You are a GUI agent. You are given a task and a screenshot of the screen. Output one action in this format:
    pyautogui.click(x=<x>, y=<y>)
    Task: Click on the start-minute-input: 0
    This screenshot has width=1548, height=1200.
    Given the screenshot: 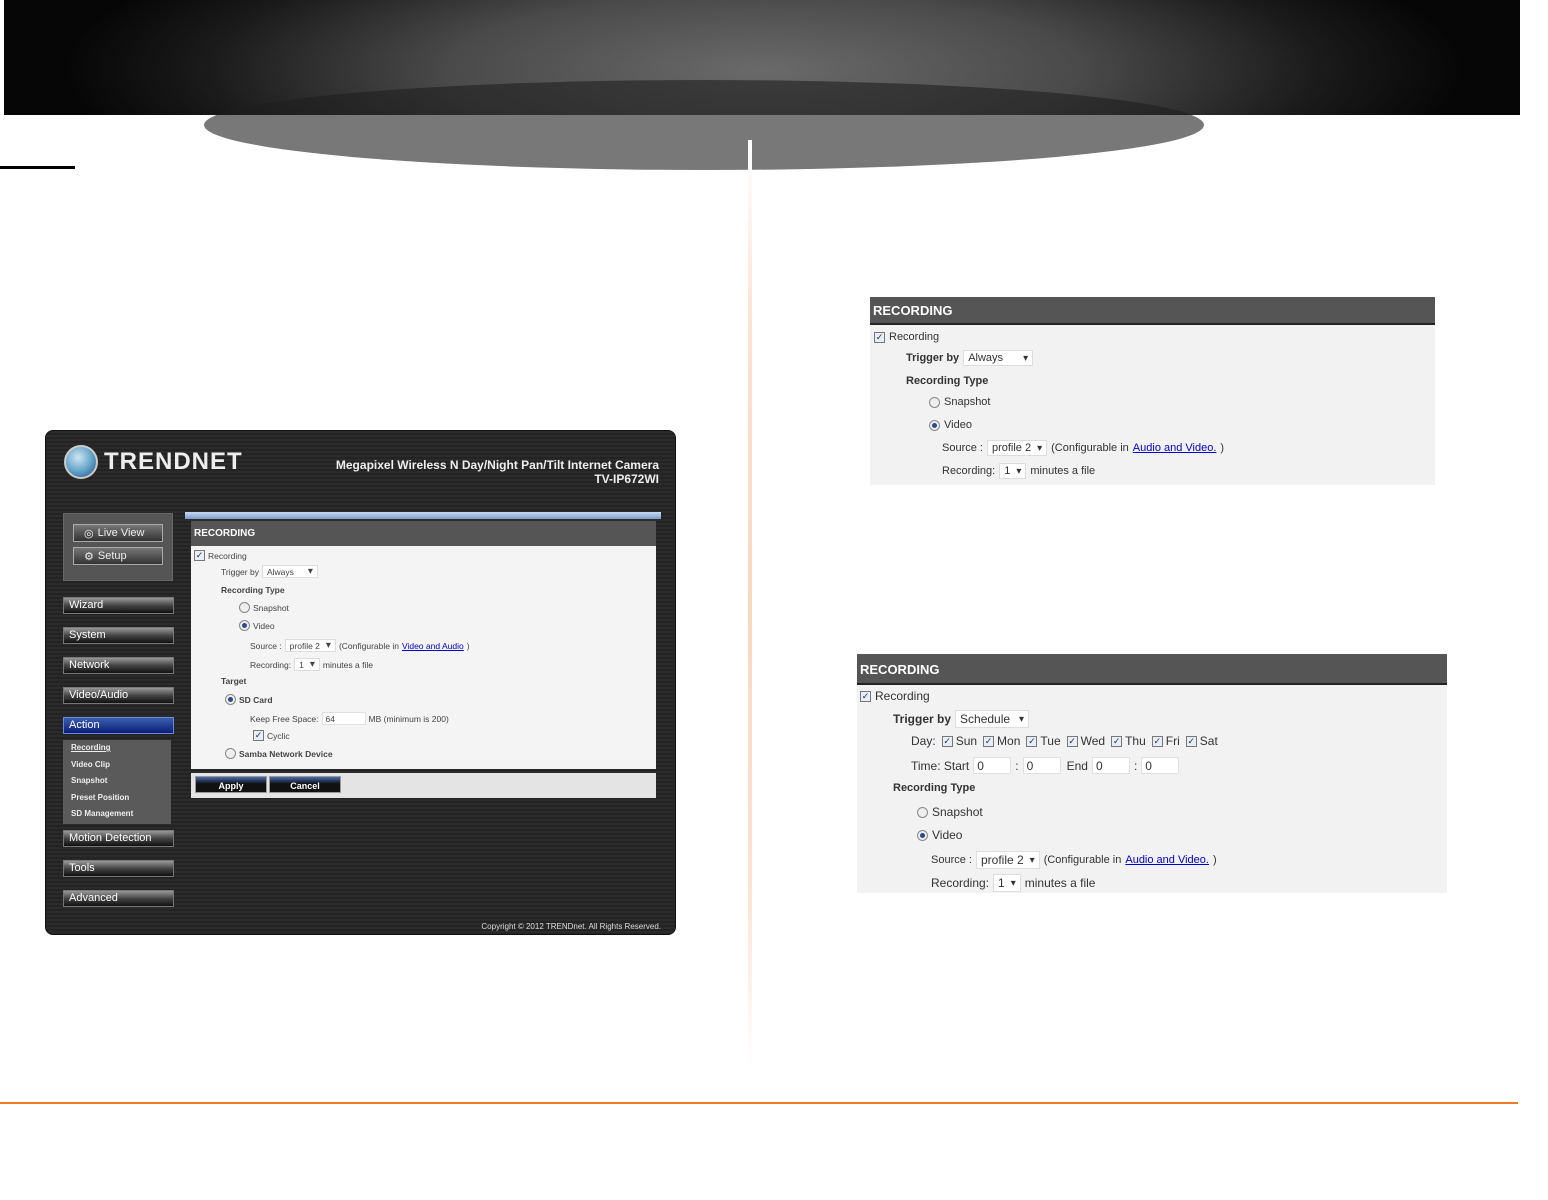 What is the action you would take?
    pyautogui.click(x=1041, y=765)
    